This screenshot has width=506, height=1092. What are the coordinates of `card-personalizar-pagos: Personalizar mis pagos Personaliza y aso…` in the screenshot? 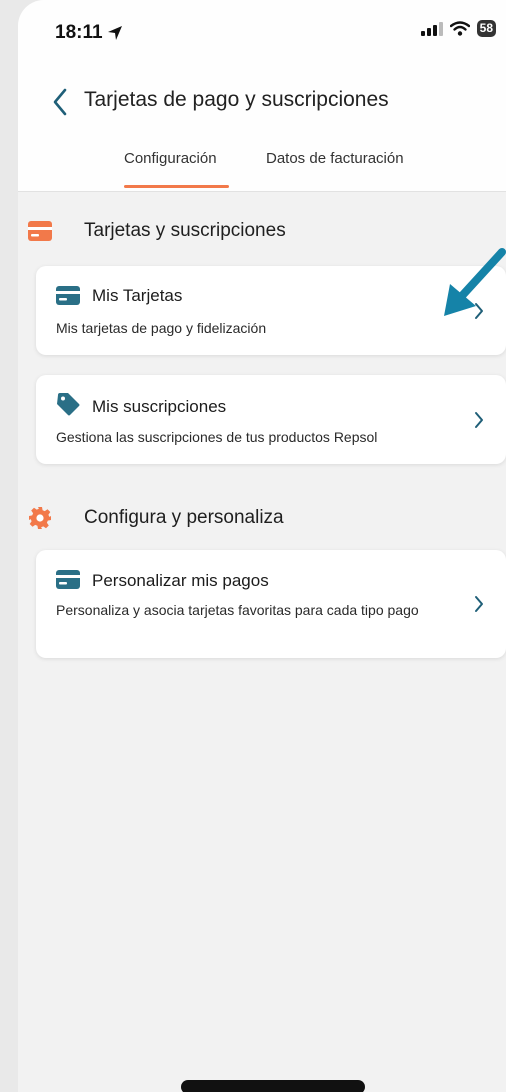 It's located at (271, 604).